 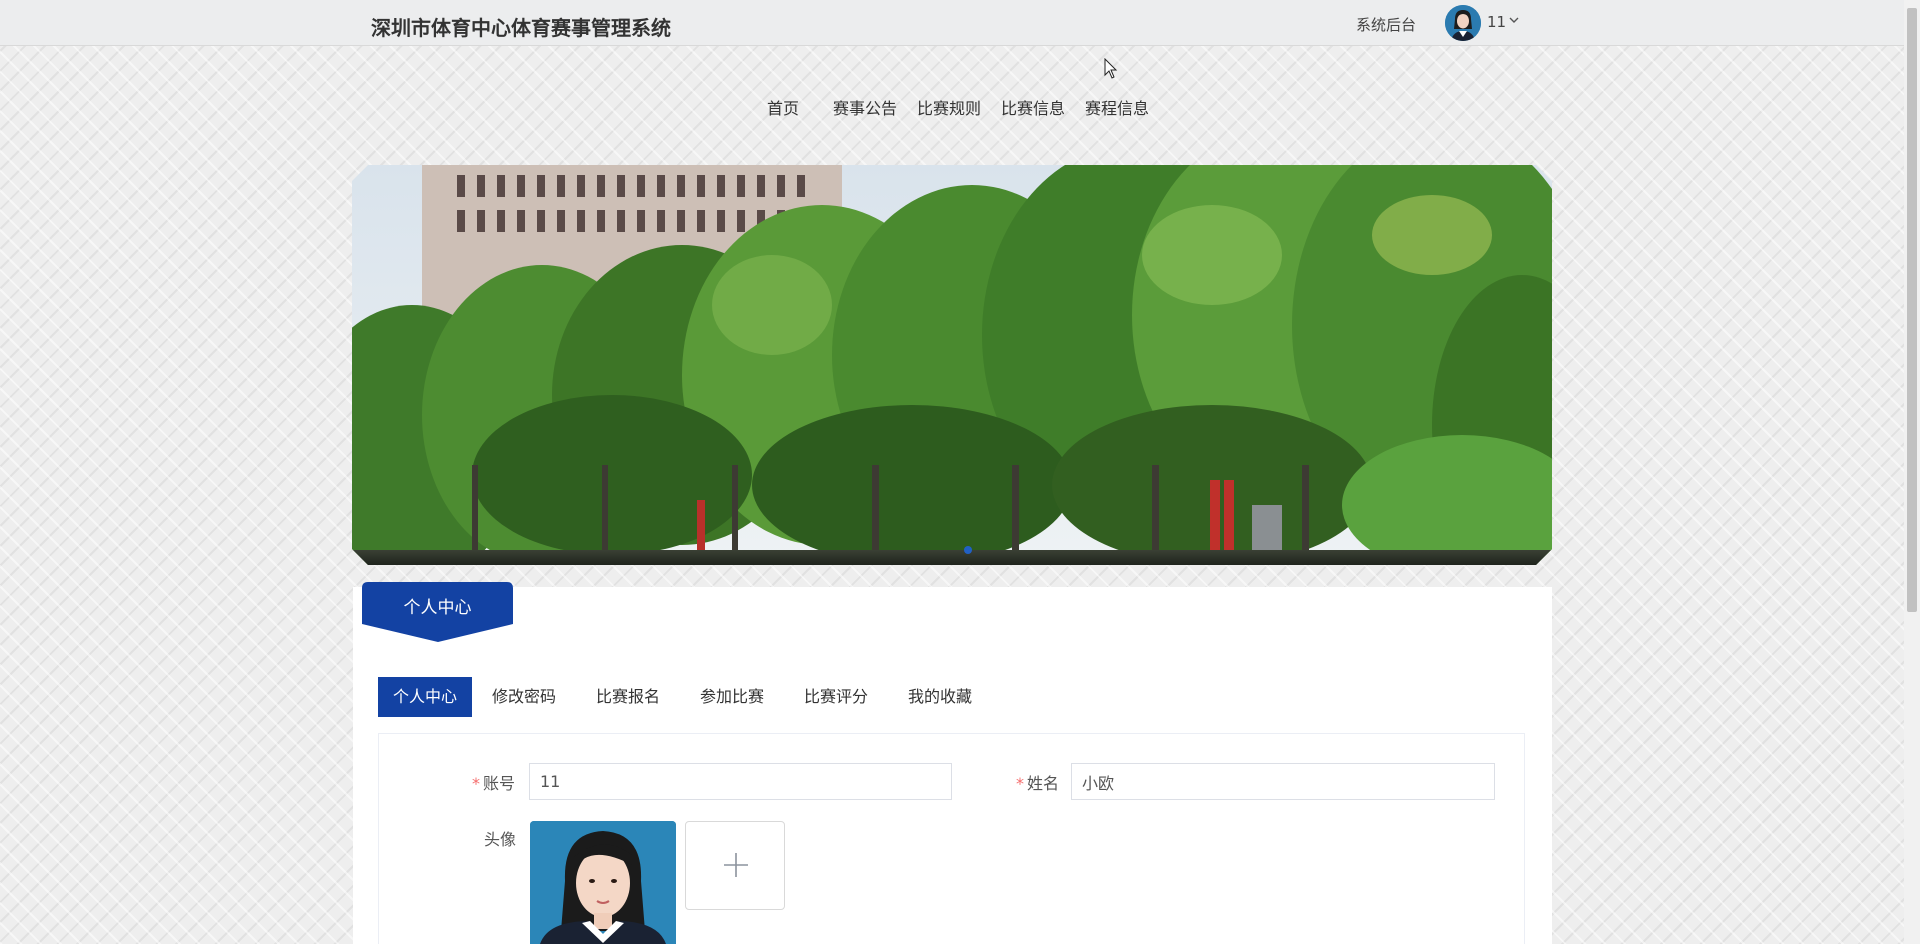 I want to click on nav-item-rules: 比赛规则, so click(x=949, y=107).